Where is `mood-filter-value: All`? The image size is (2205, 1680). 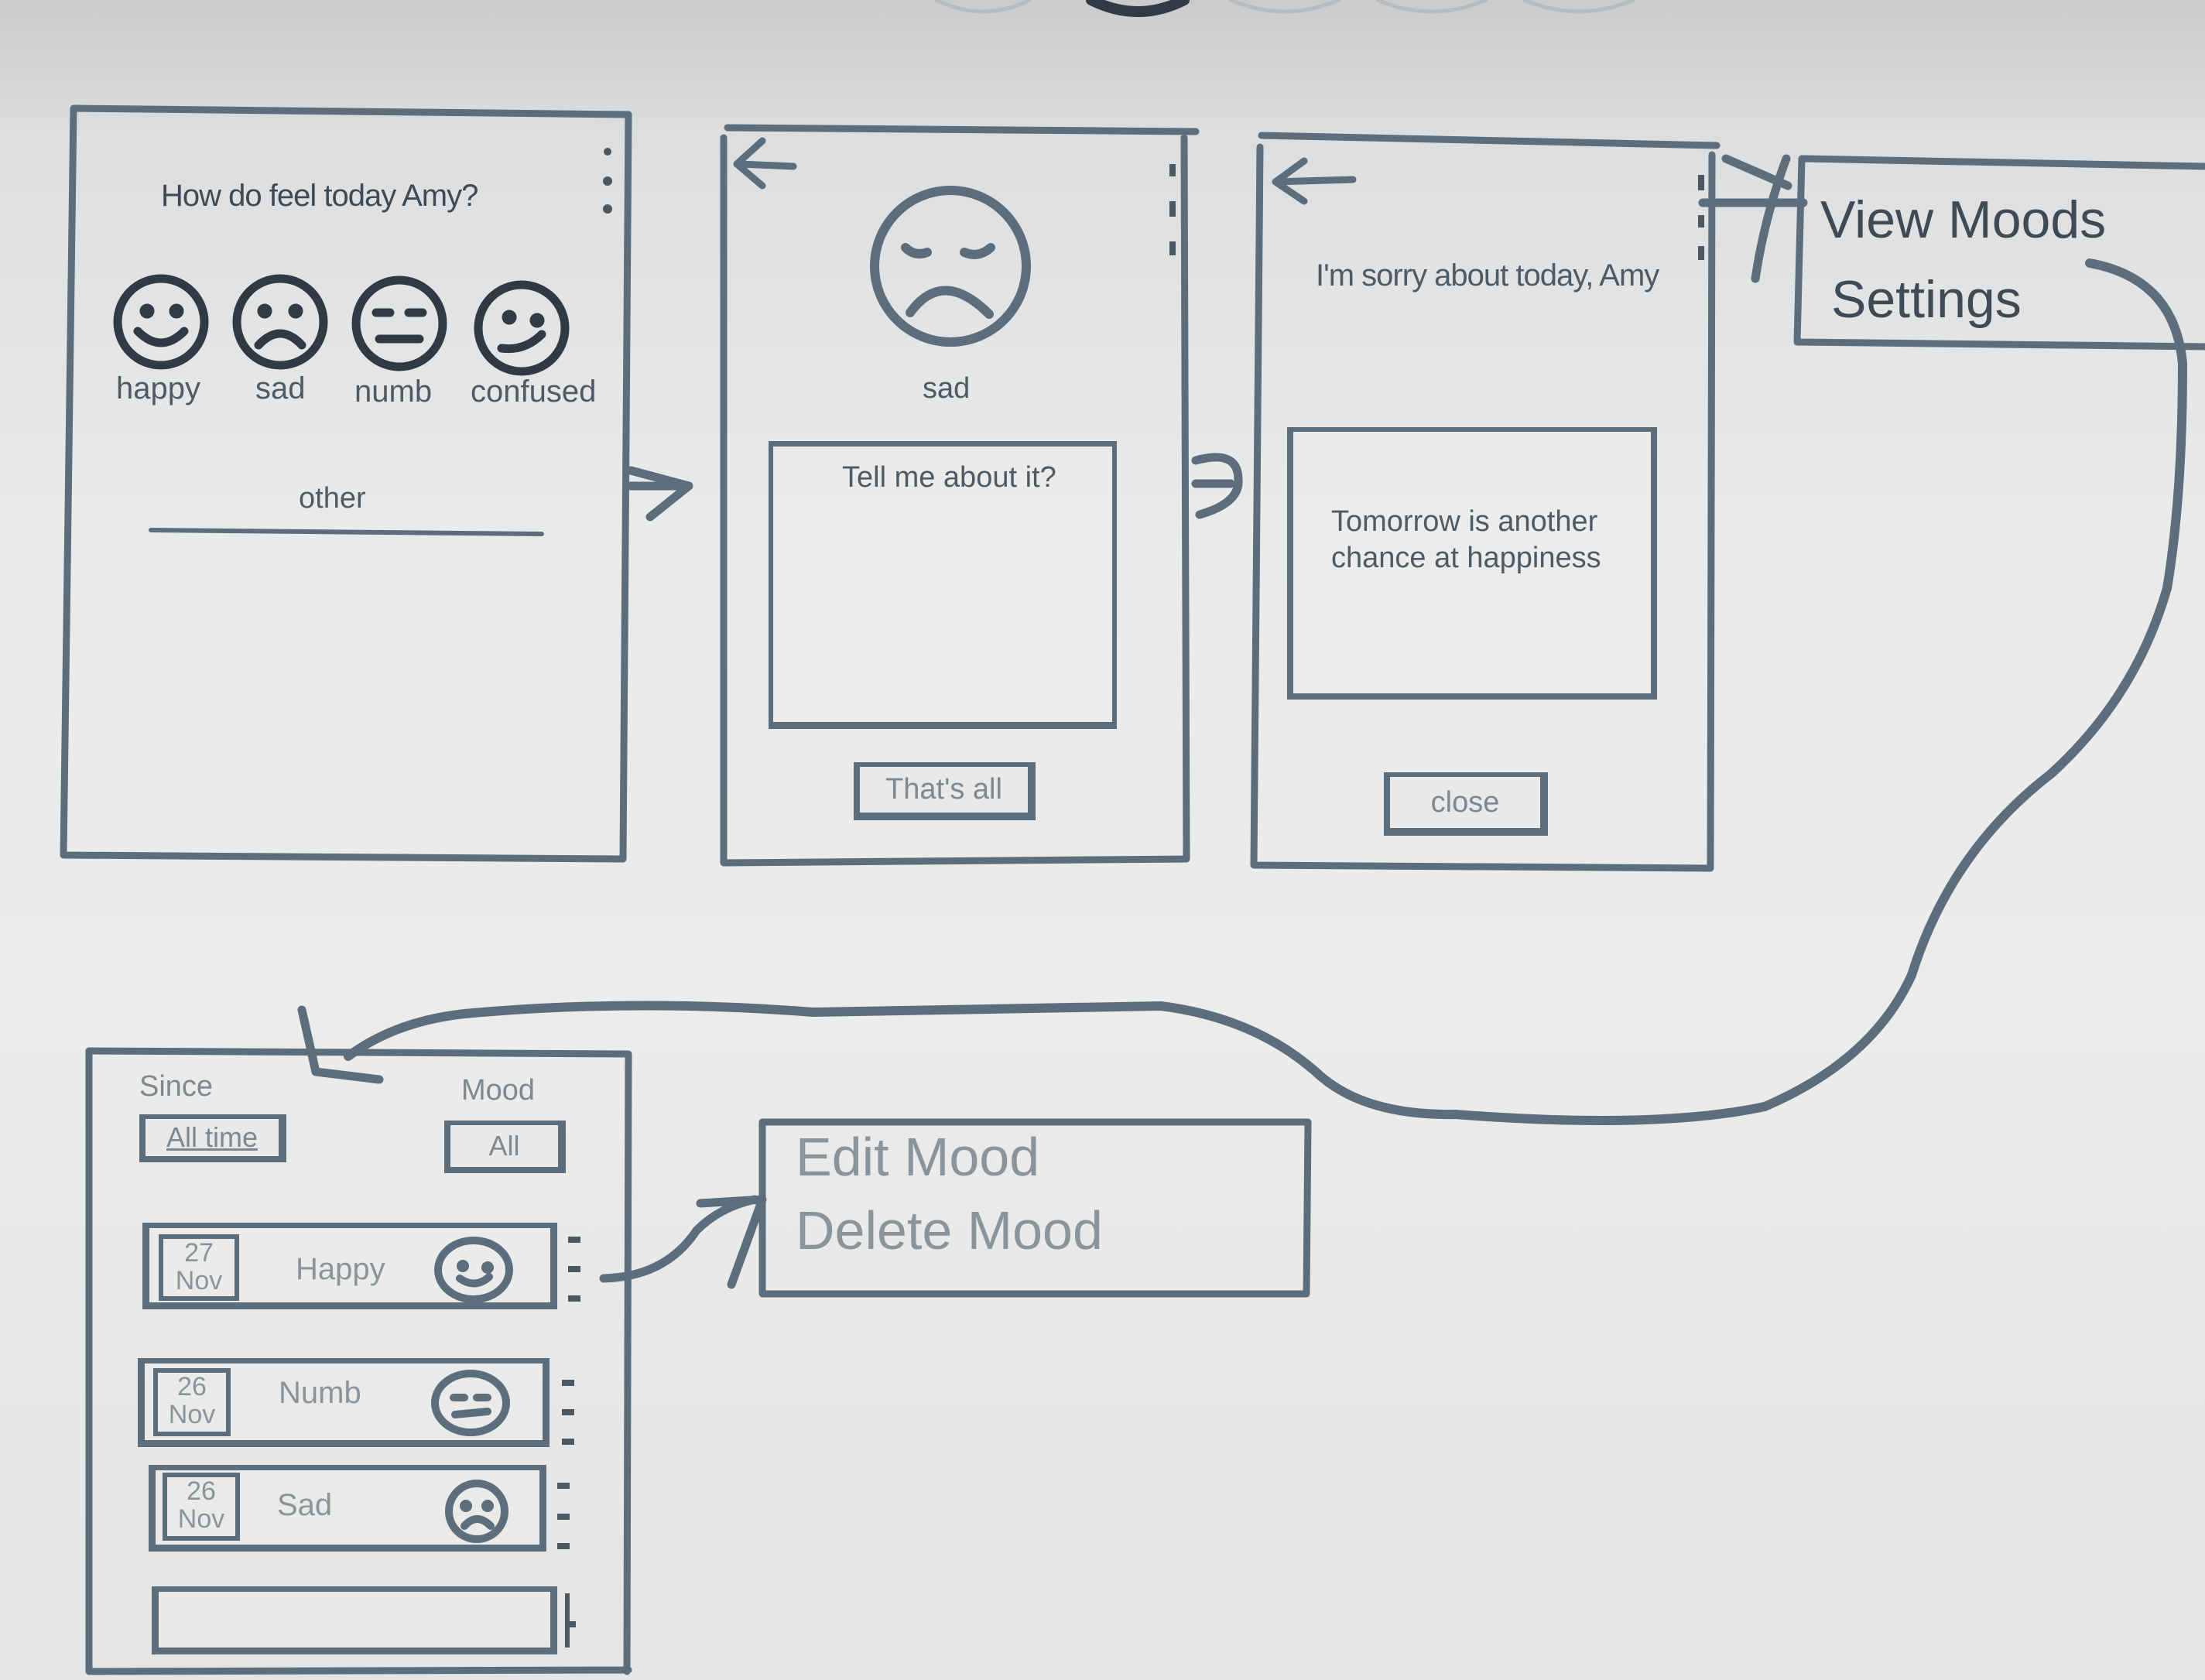
mood-filter-value: All is located at coordinates (504, 1146).